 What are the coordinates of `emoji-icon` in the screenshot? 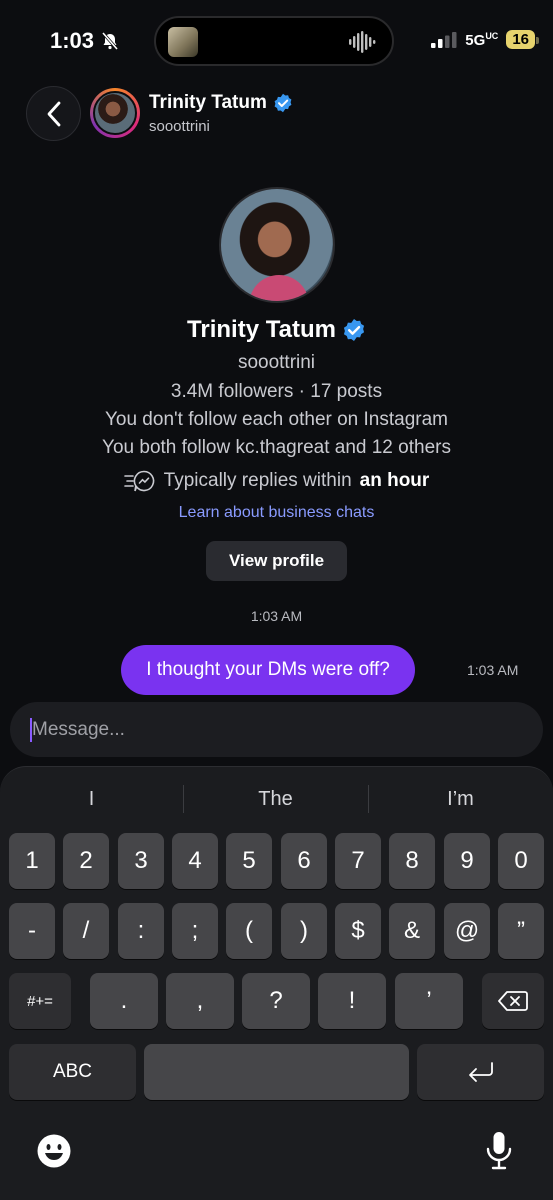 It's located at (54, 1151).